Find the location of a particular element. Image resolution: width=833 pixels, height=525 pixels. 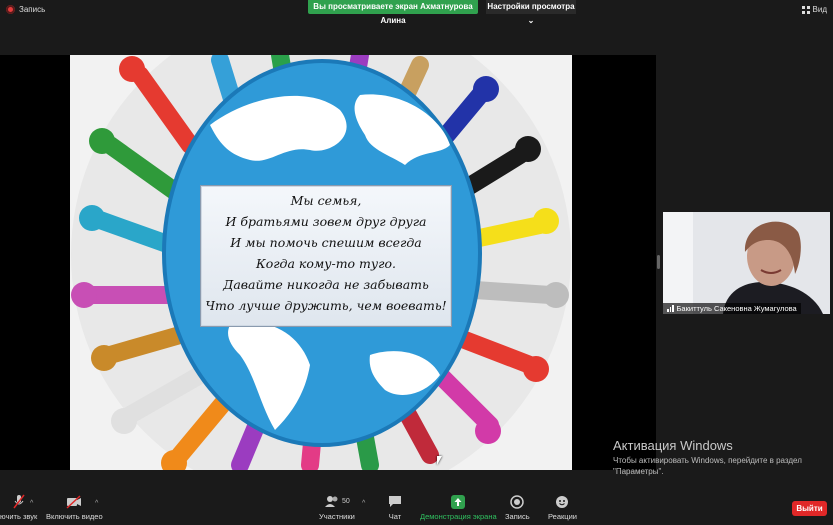

audio-button: ючить звук is located at coordinates (18, 507).